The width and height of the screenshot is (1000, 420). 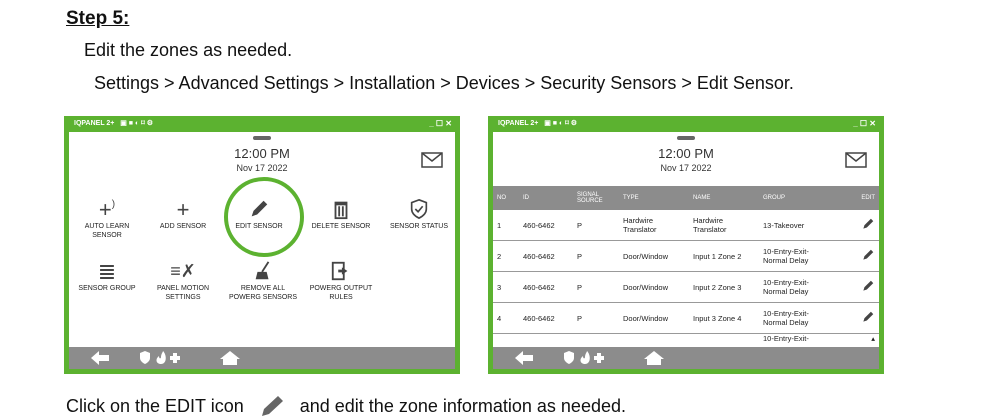 I want to click on pencil-icon, so click(x=272, y=406).